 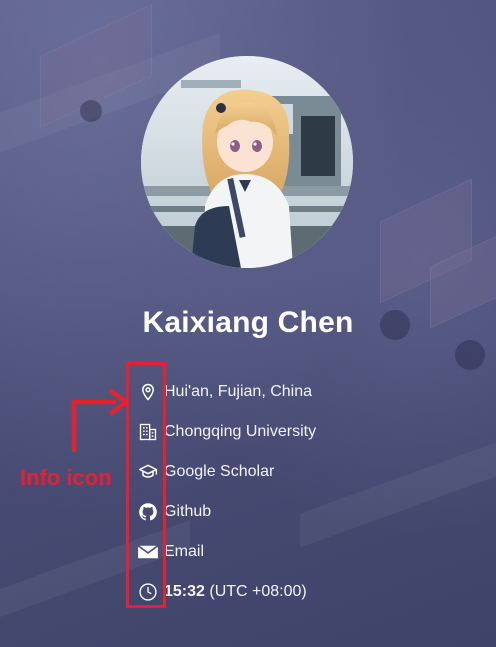 I want to click on local-time-value: 15:32, so click(x=184, y=591).